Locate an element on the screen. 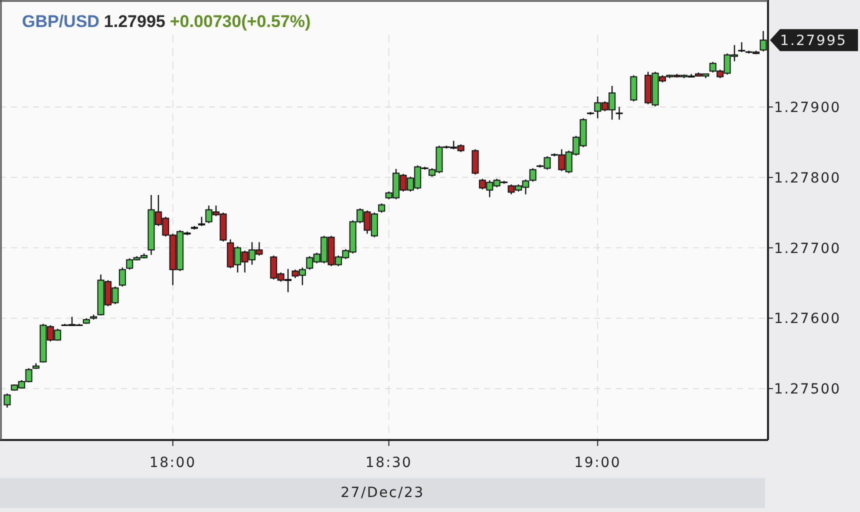  time-axis-label: 18:00 is located at coordinates (172, 463).